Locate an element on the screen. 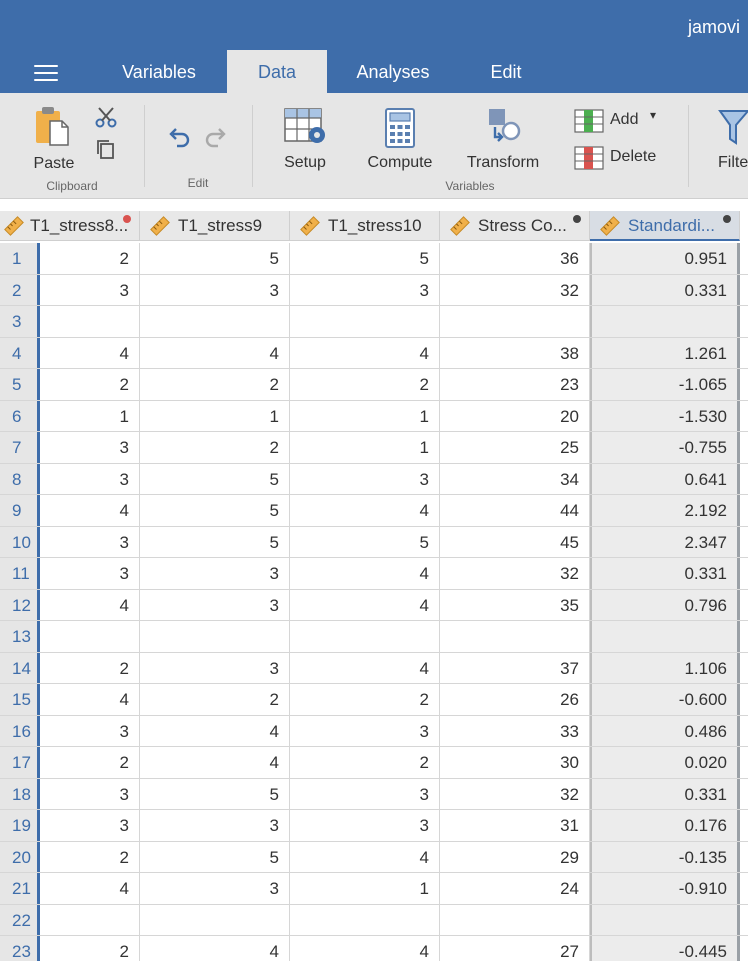  row-number: 5 is located at coordinates (20, 384).